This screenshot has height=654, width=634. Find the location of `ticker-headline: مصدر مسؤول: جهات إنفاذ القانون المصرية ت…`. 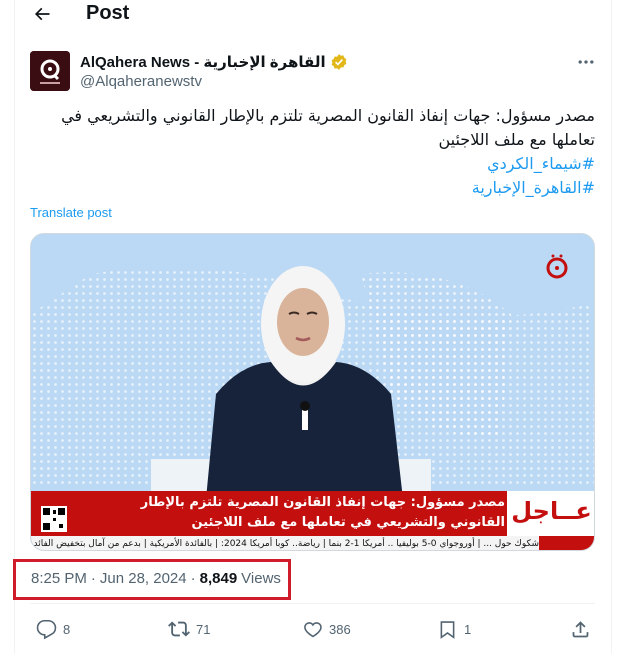

ticker-headline: مصدر مسؤول: جهات إنفاذ القانون المصرية ت… is located at coordinates (322, 512).